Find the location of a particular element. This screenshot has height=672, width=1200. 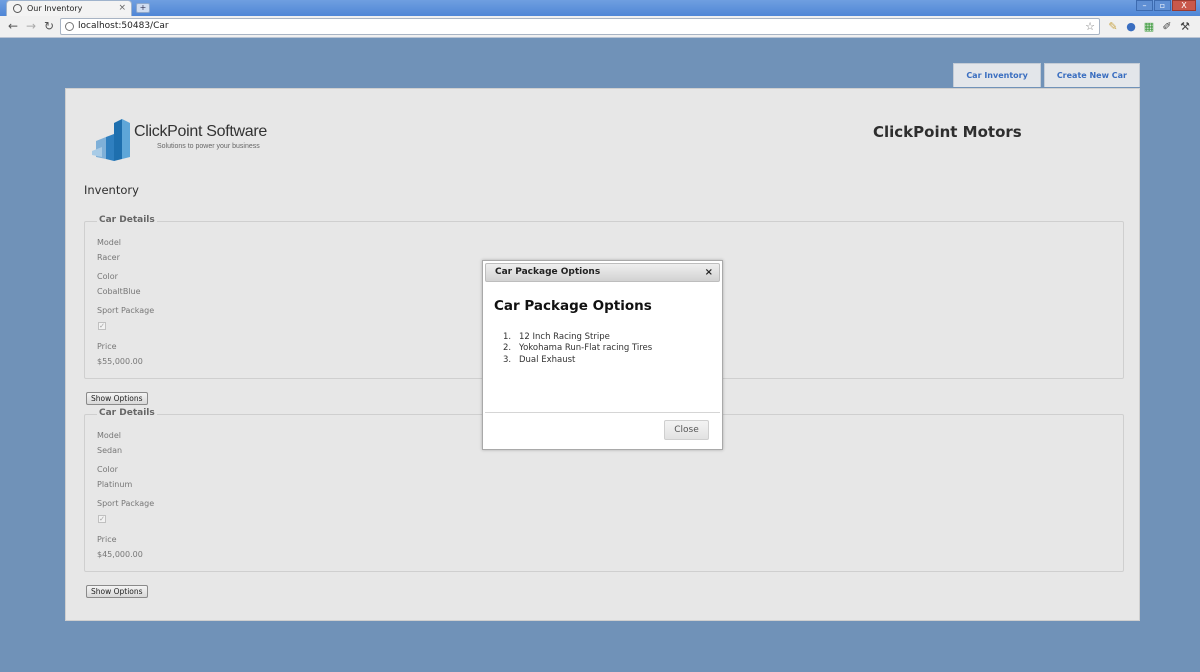

model-value: Racer is located at coordinates (108, 257).